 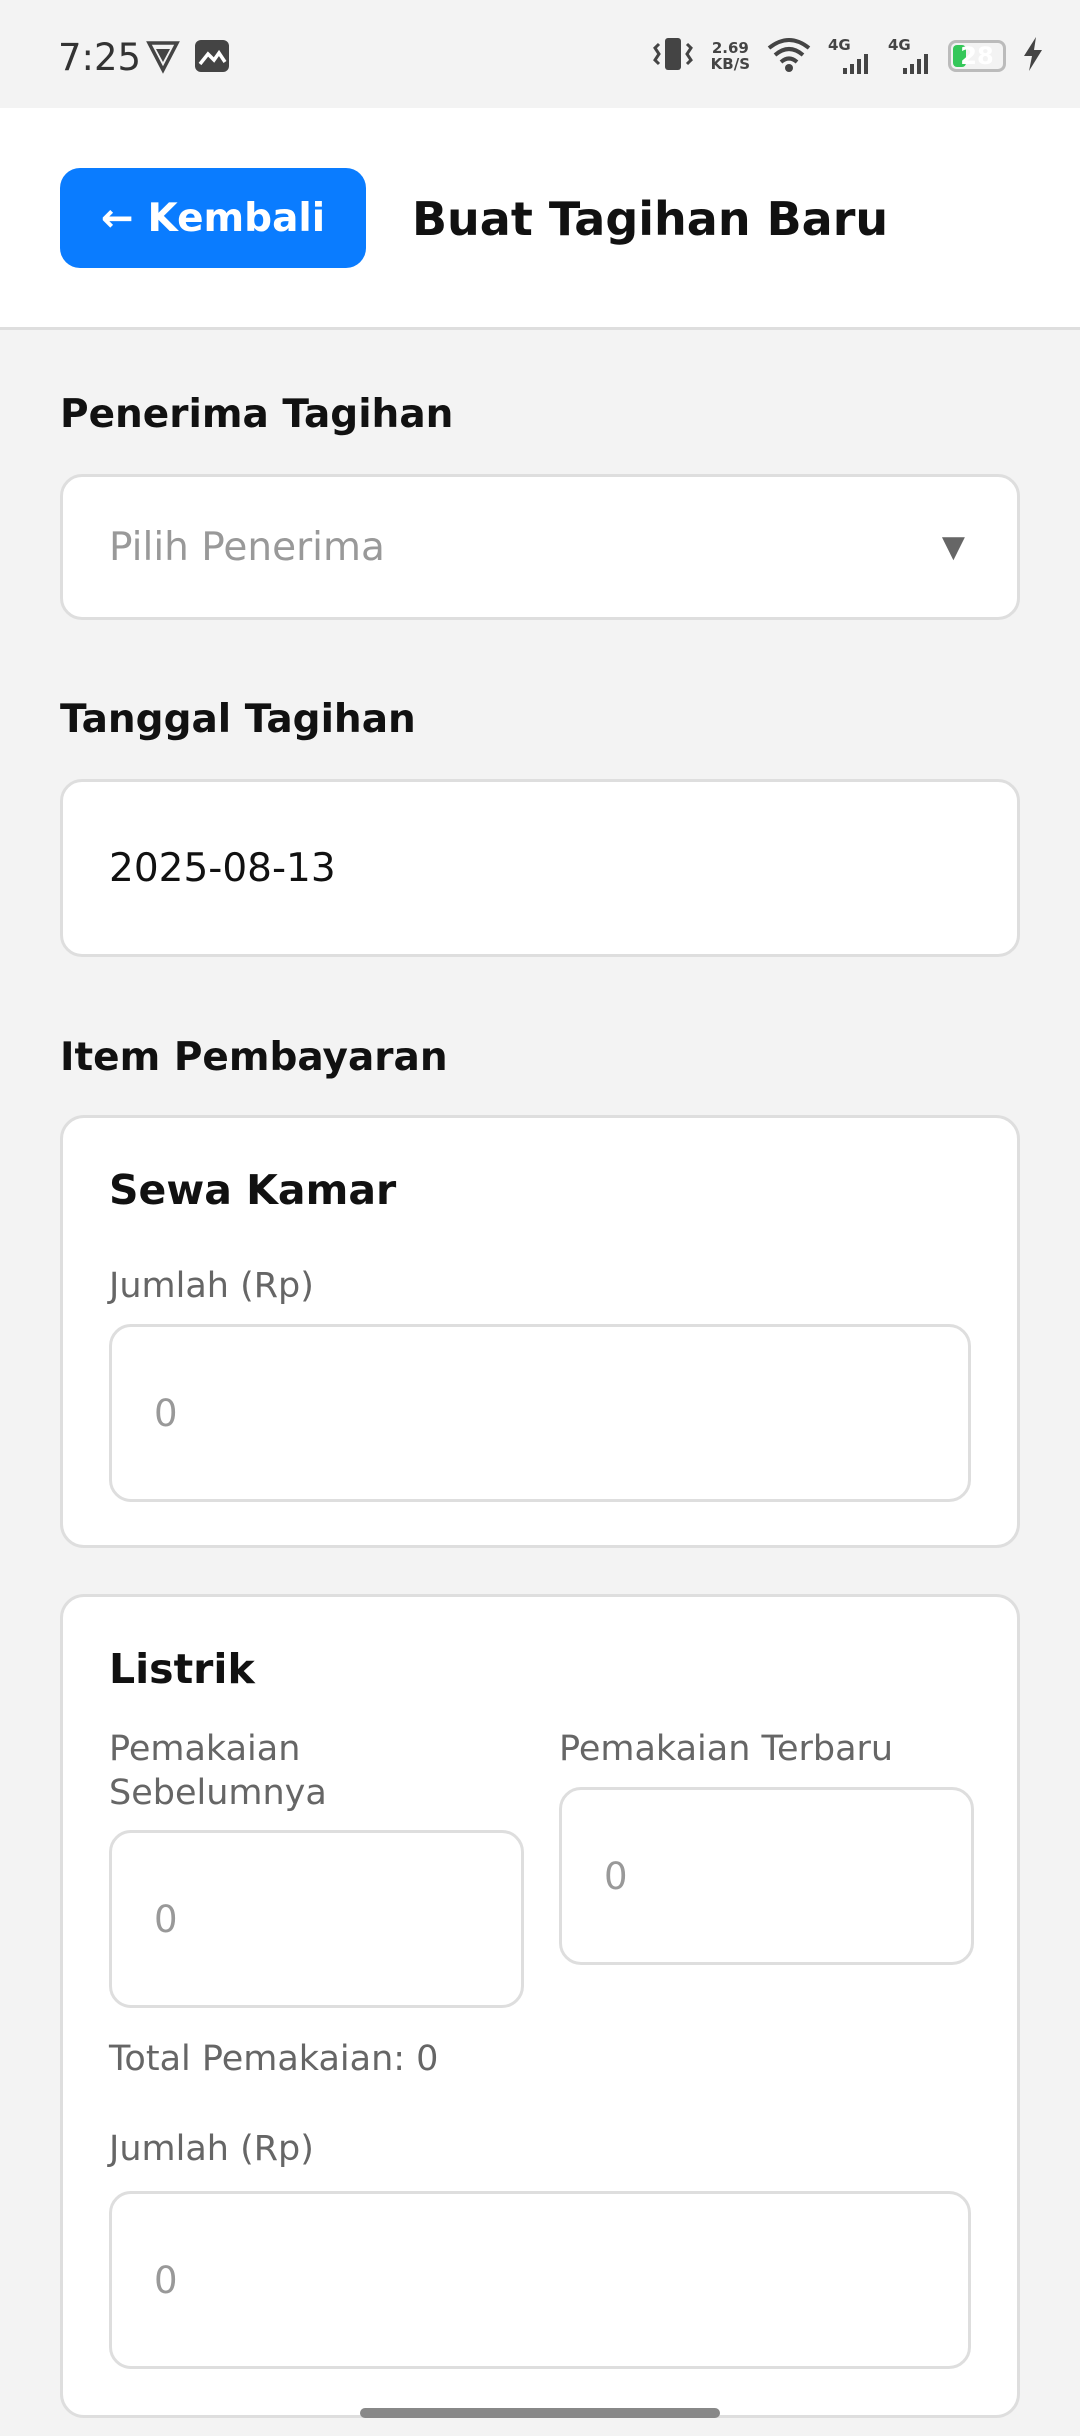 What do you see at coordinates (218, 1793) in the screenshot?
I see `previous-usage-label-line2: Sebelumnya` at bounding box center [218, 1793].